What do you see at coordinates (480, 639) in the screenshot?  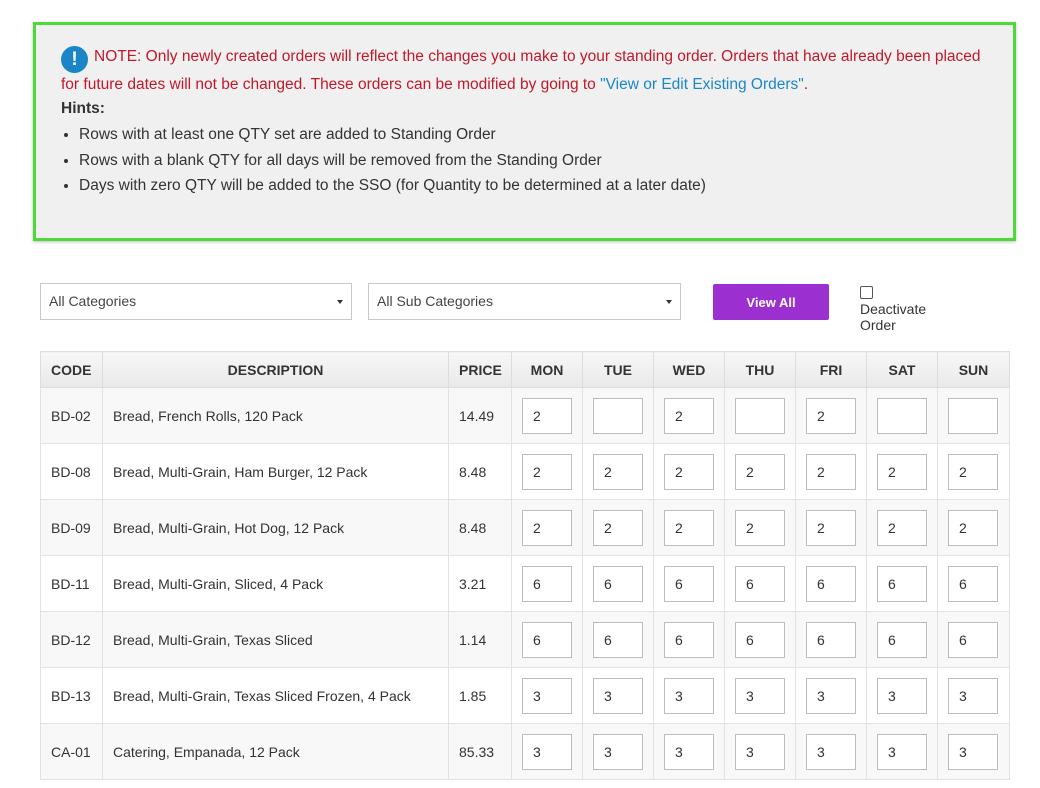 I see `product-price: 1.14` at bounding box center [480, 639].